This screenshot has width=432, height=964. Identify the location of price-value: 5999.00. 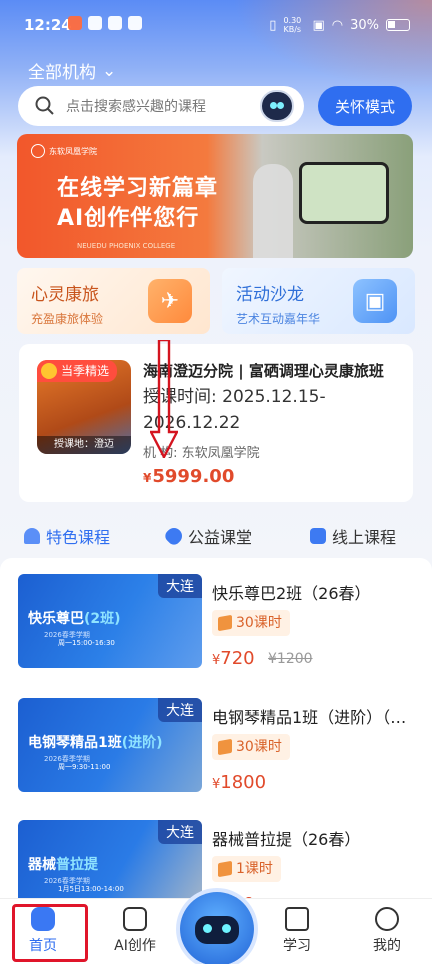
(193, 476).